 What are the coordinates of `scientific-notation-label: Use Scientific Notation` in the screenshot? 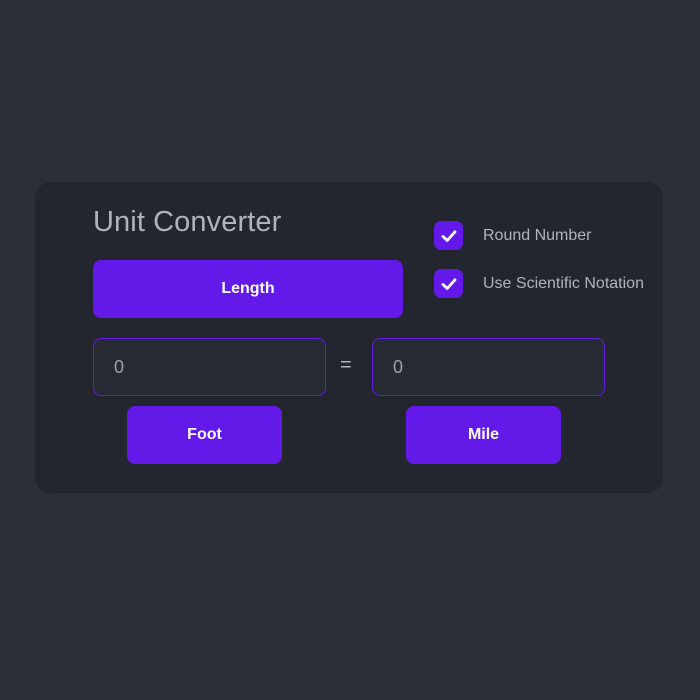 It's located at (563, 283).